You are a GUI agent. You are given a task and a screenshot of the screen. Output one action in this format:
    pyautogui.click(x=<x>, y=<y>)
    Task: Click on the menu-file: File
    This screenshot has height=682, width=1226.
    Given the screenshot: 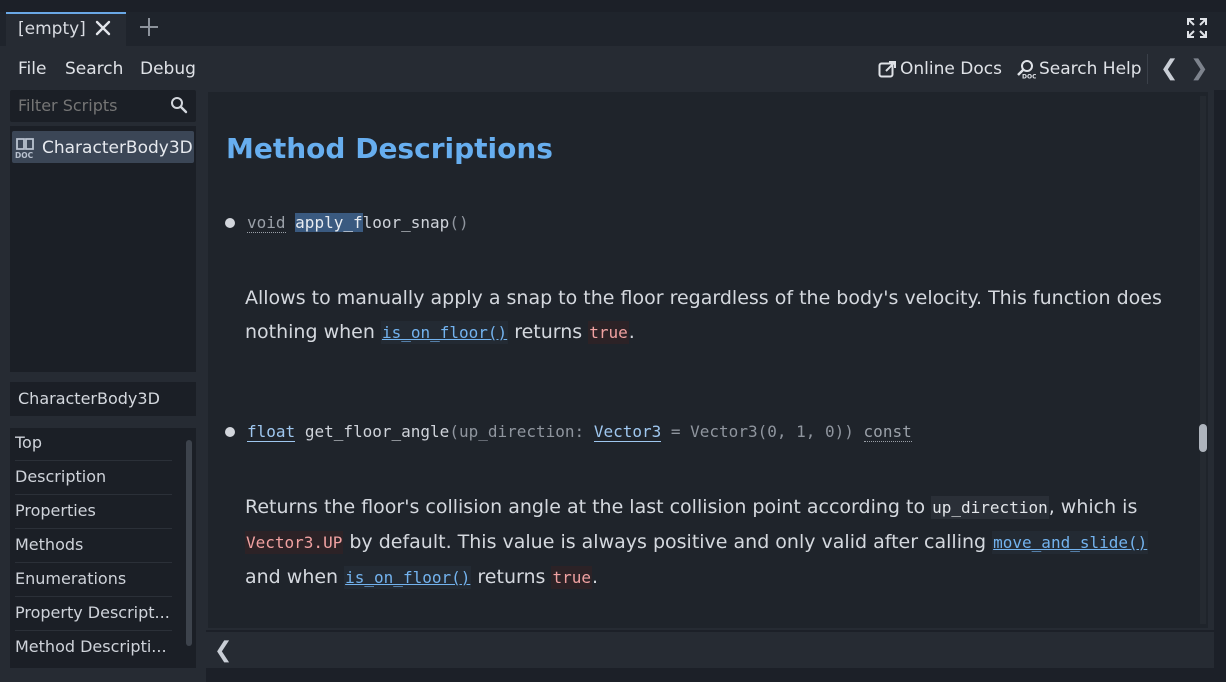 What is the action you would take?
    pyautogui.click(x=32, y=69)
    